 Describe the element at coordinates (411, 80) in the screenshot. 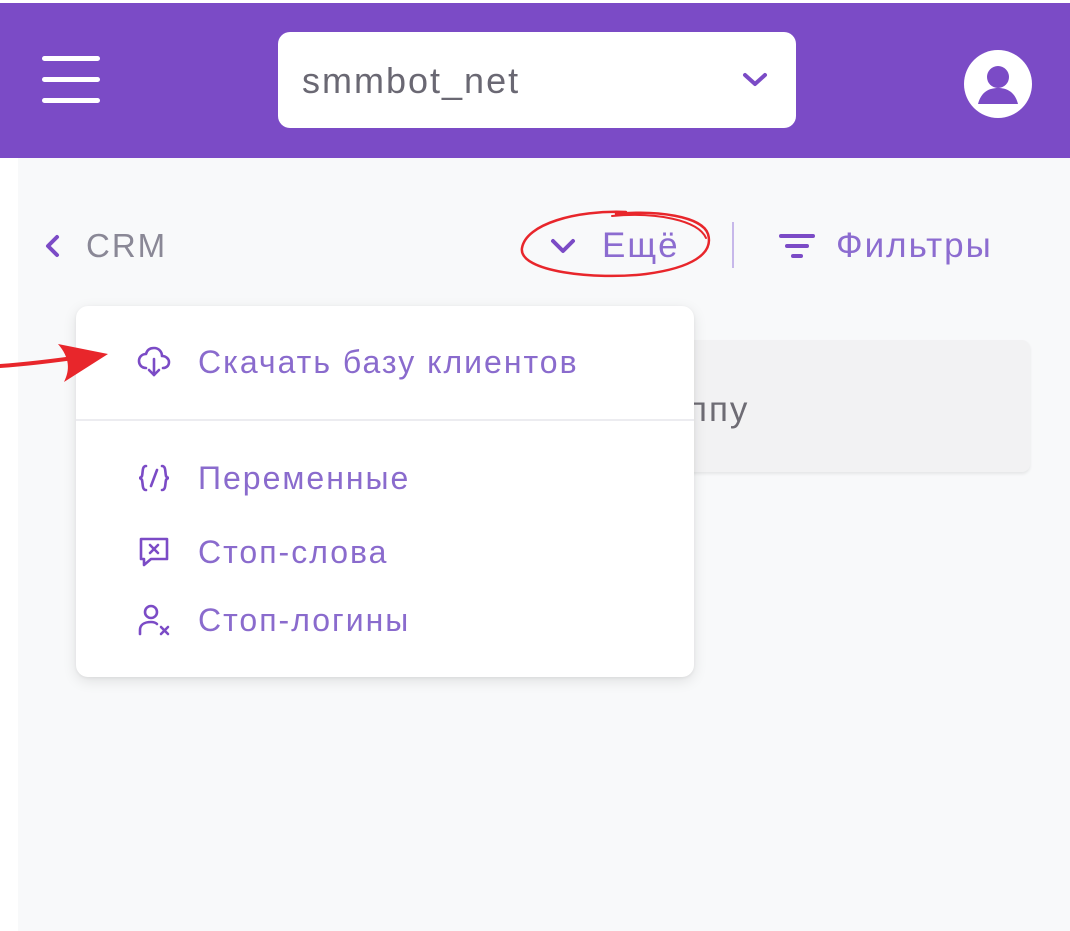

I see `account-select-value: smmbot_net` at that location.